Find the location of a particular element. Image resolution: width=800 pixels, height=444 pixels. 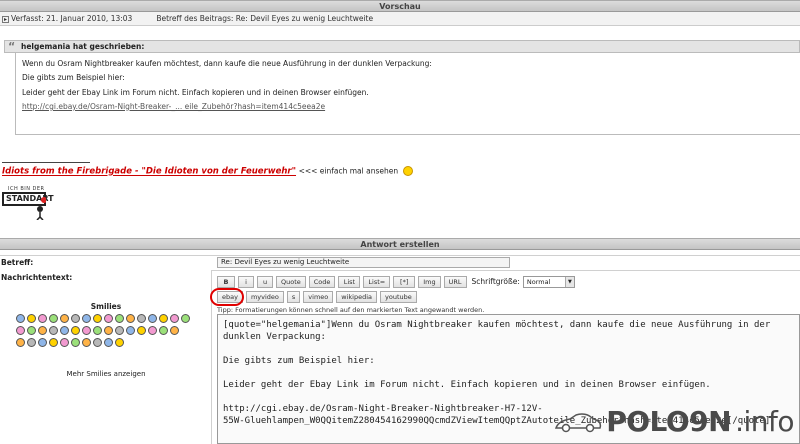

chevron-down-icon: ▼ is located at coordinates (569, 282).